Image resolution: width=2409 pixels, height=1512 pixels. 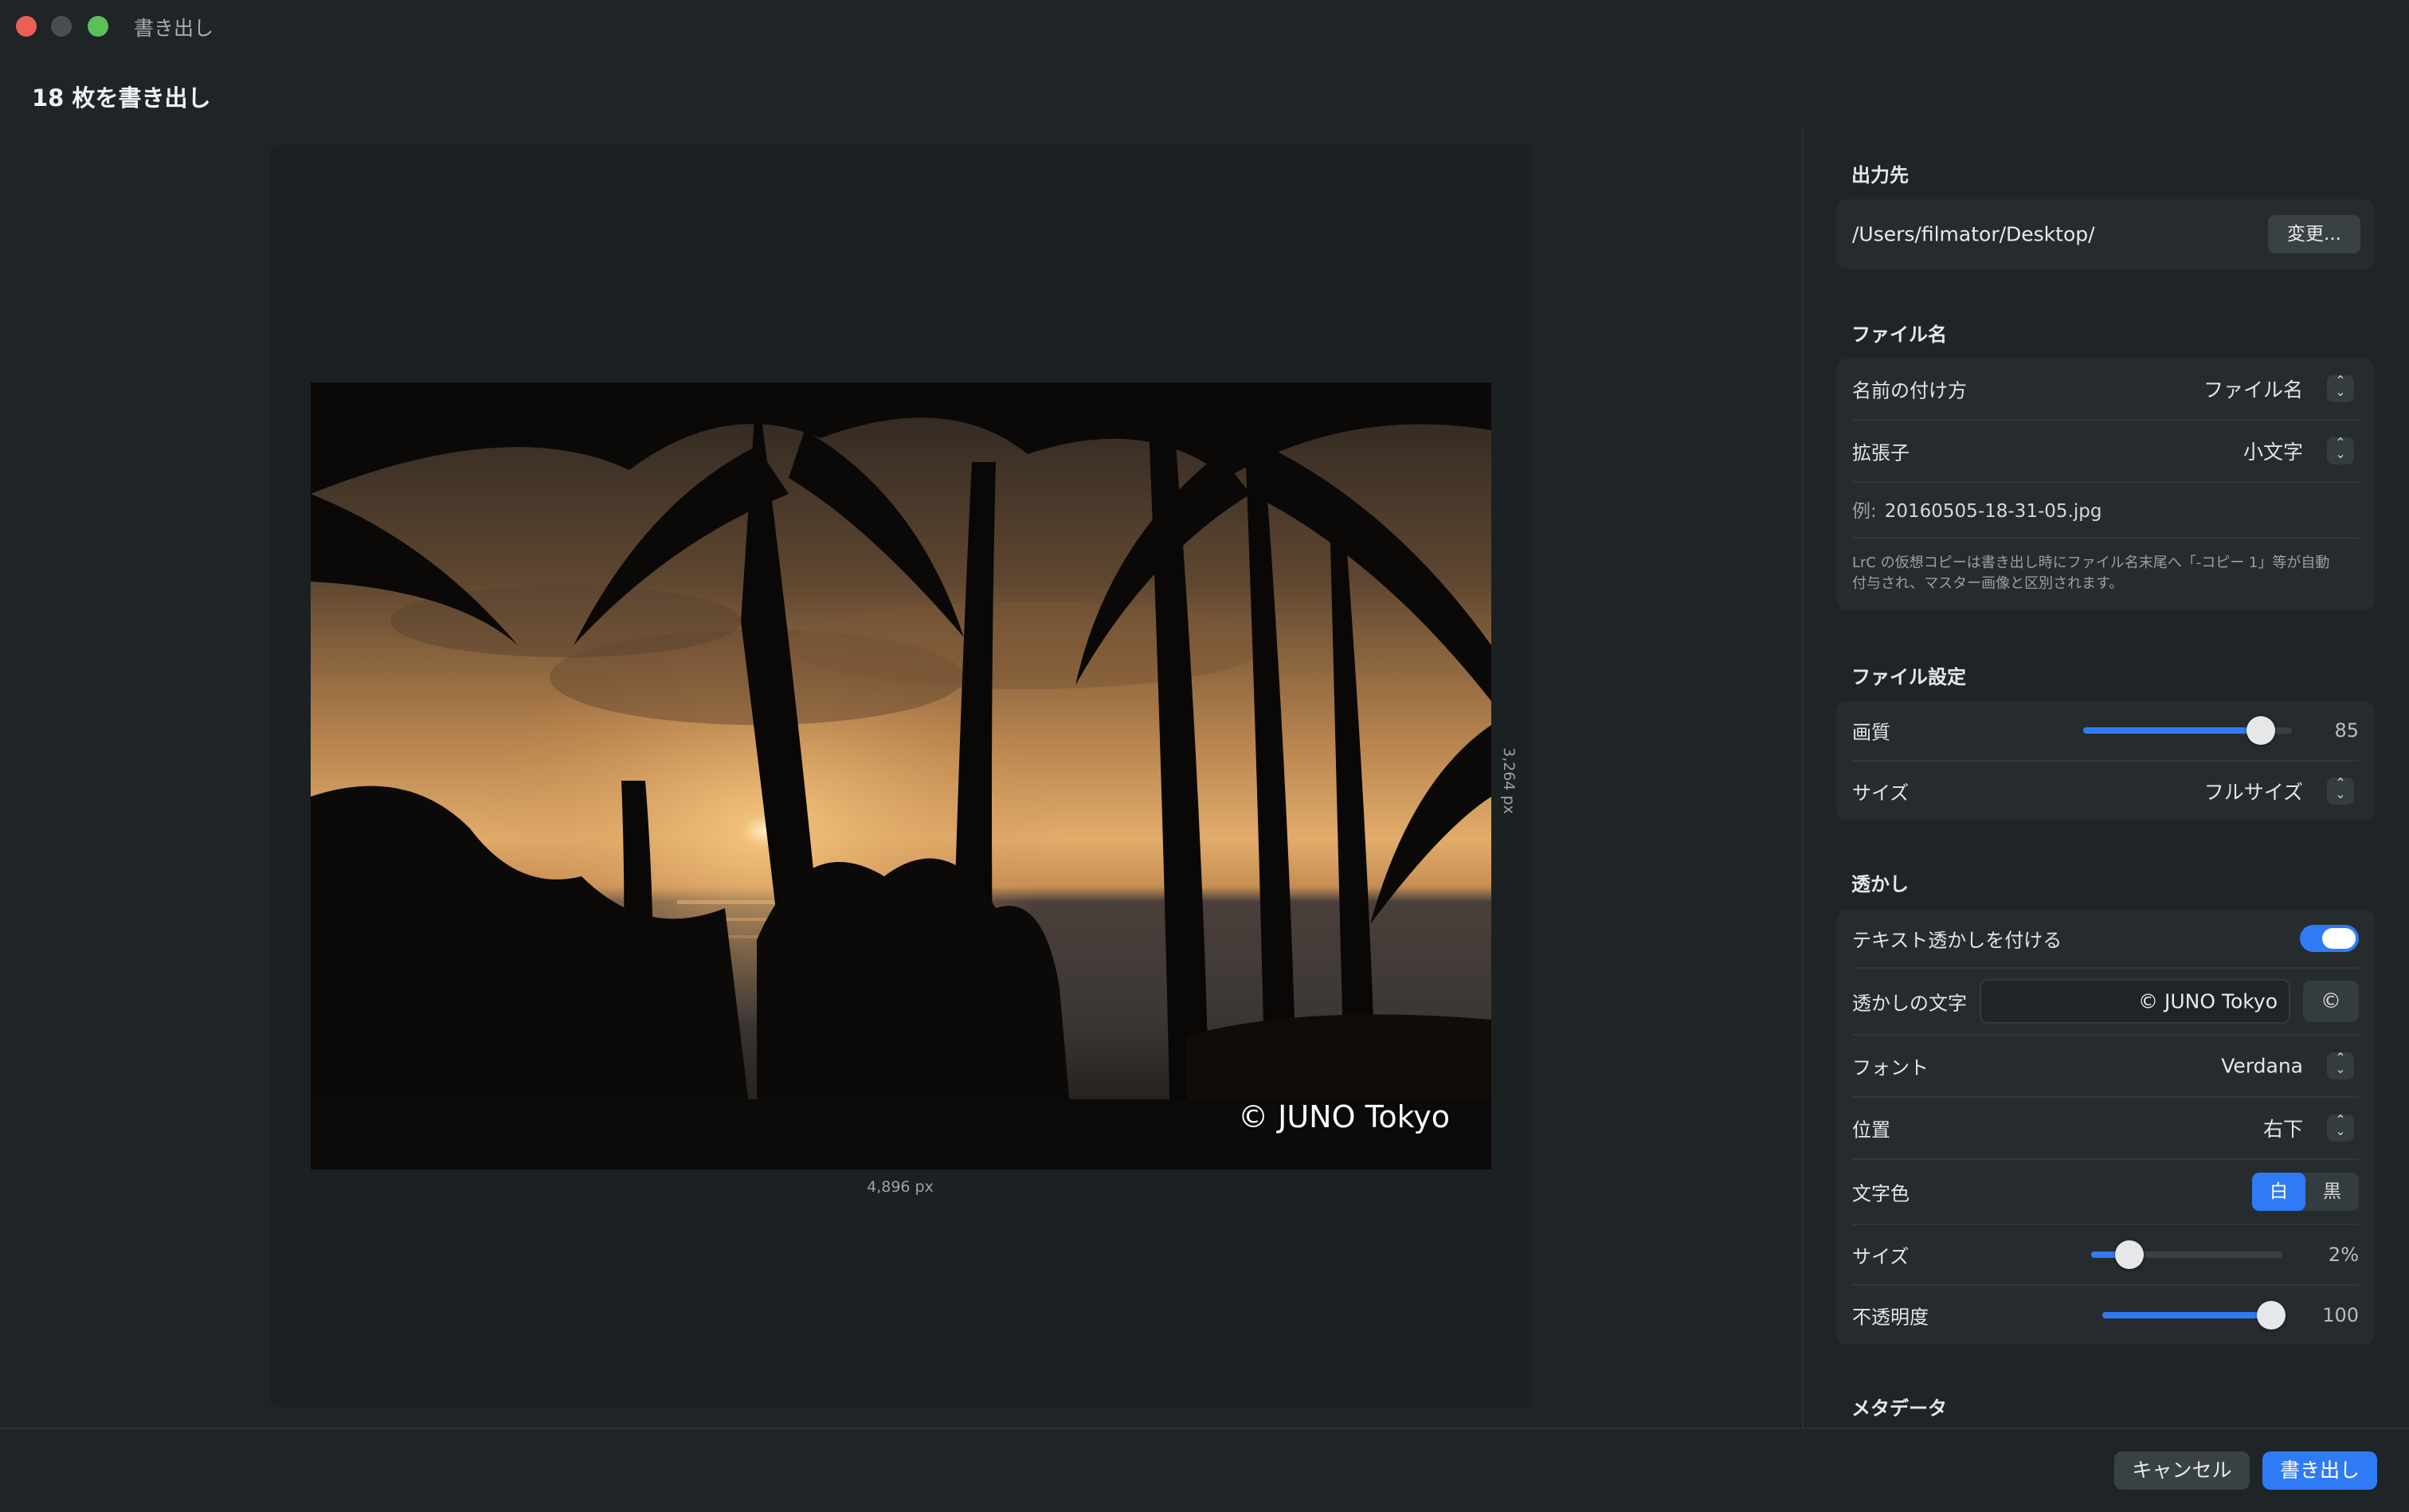 I want to click on naming-value: ファイル名, so click(x=2253, y=390).